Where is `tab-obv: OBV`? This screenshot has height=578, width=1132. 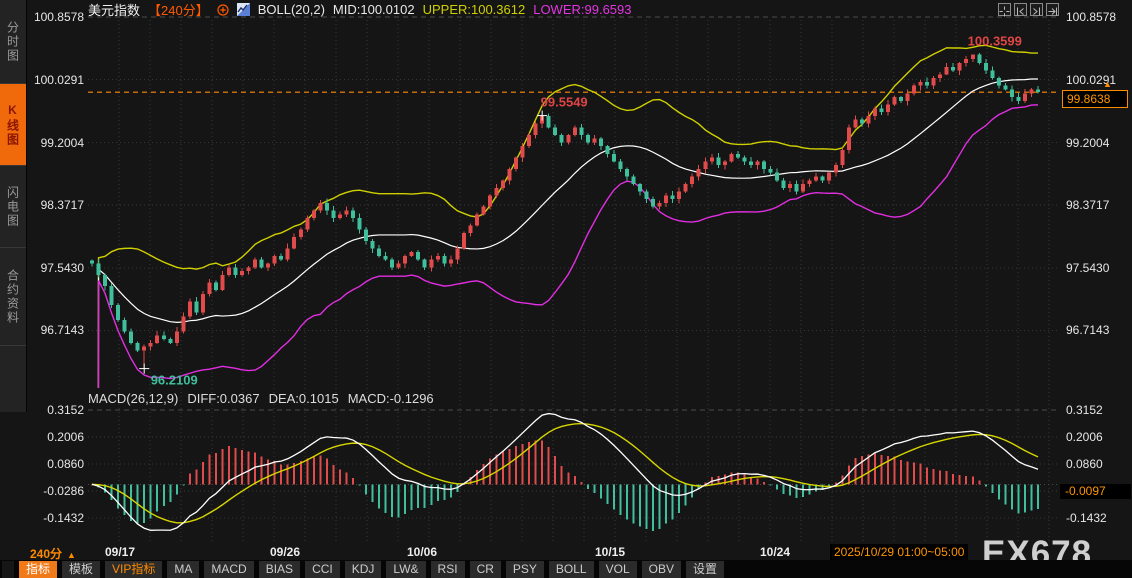
tab-obv: OBV is located at coordinates (661, 569).